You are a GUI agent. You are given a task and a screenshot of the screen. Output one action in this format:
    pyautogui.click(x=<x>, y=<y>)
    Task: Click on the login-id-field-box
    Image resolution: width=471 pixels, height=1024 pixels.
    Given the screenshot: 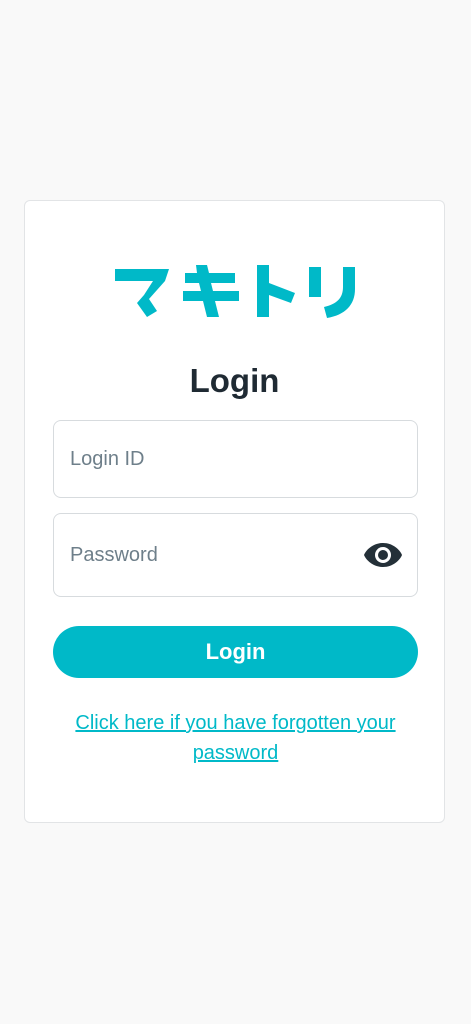 What is the action you would take?
    pyautogui.click(x=235, y=459)
    